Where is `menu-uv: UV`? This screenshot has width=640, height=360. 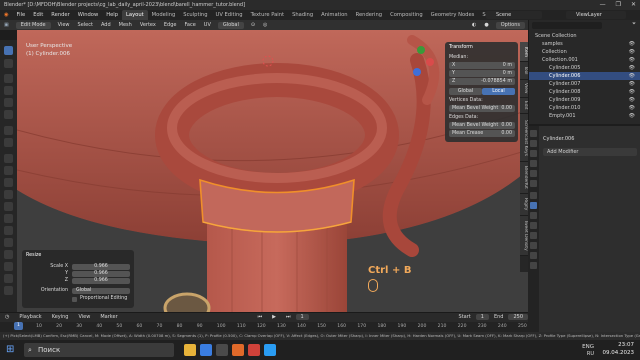
menu-uv: UV is located at coordinates (207, 25).